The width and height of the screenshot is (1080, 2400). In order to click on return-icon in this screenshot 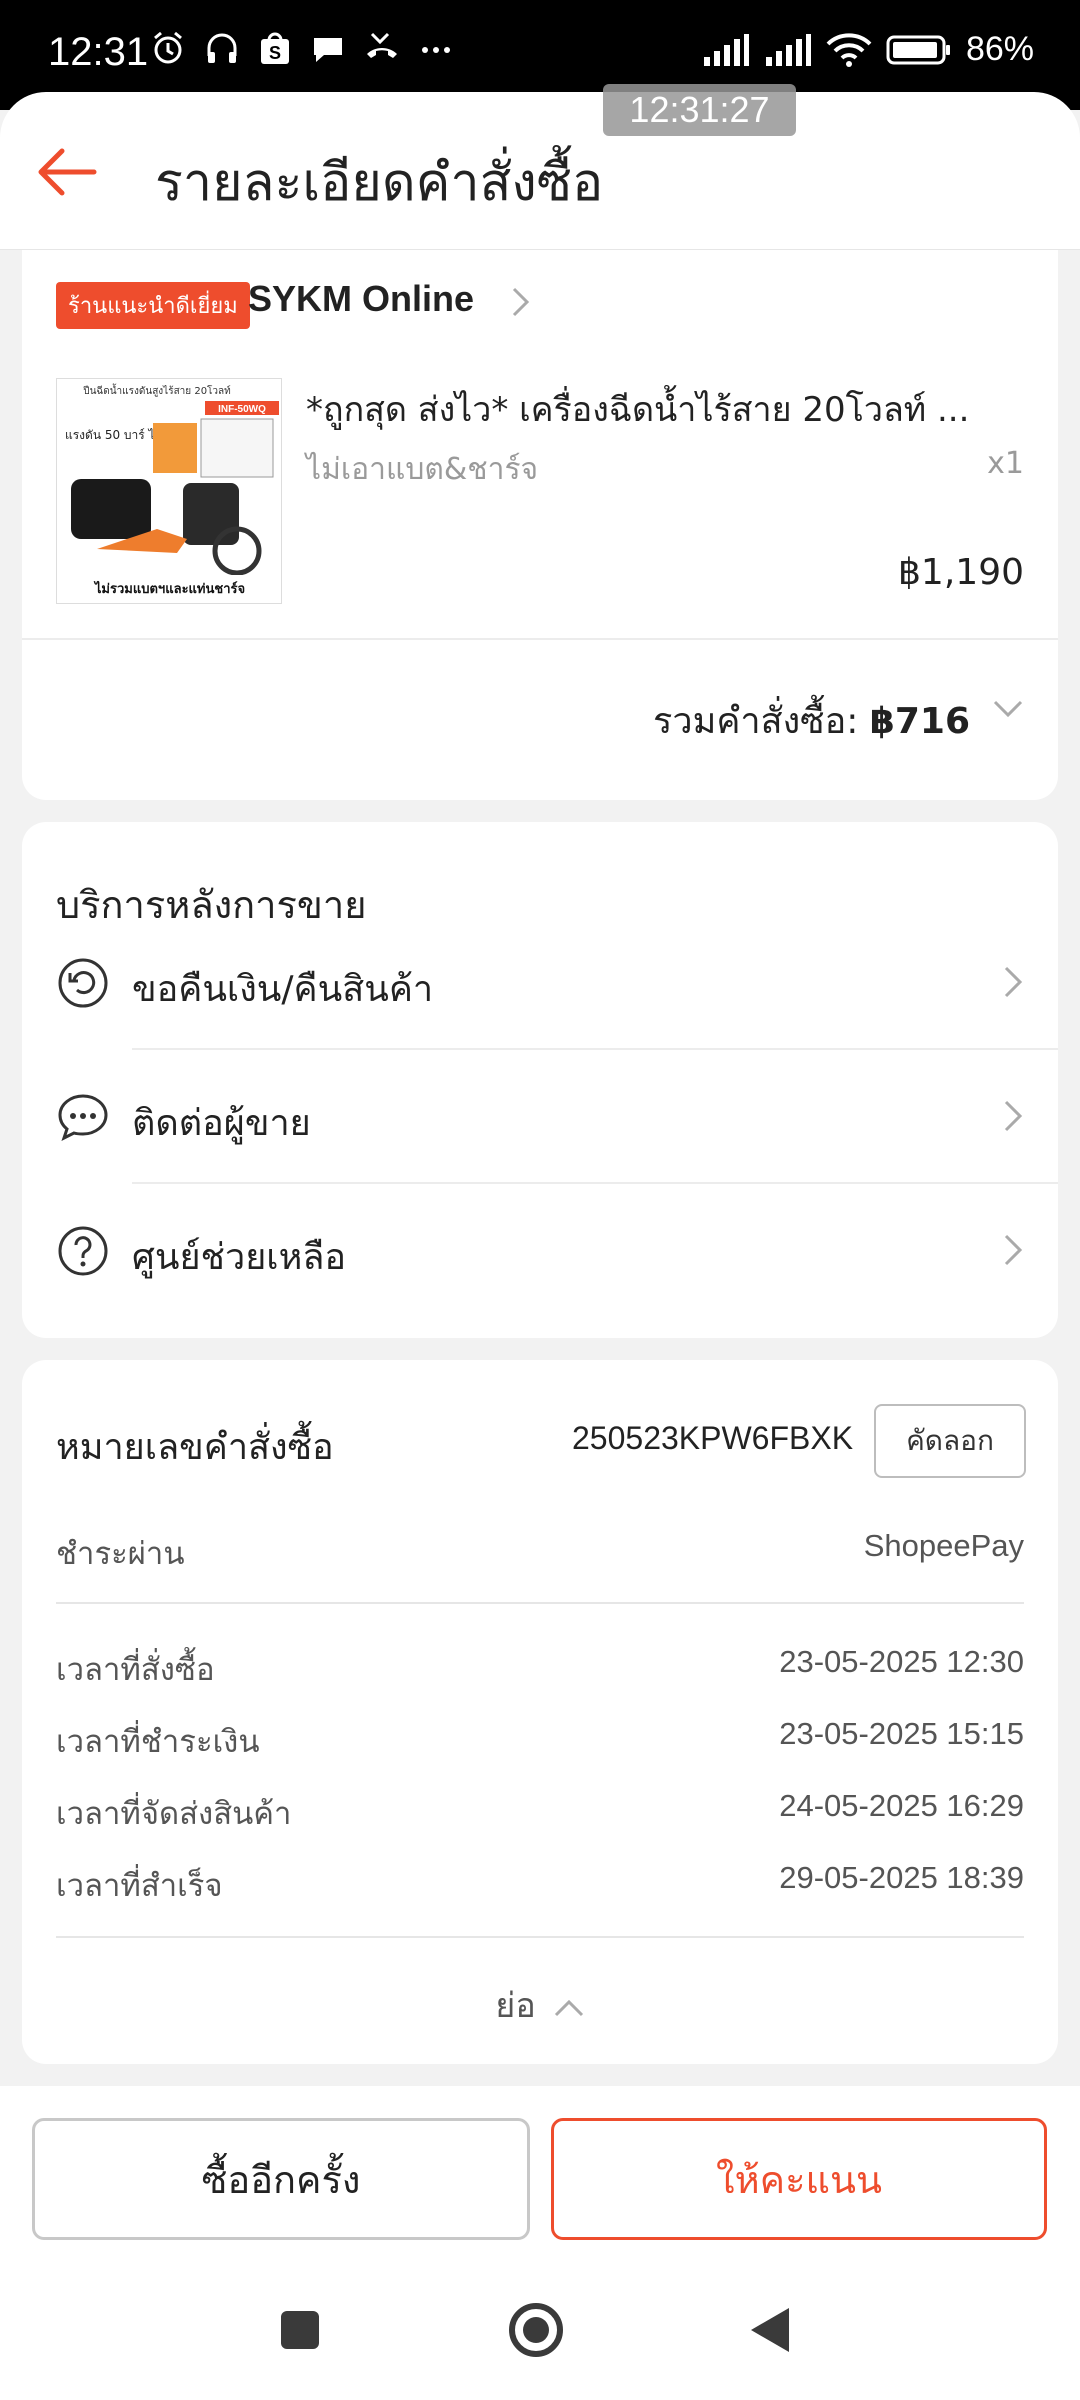, I will do `click(83, 983)`.